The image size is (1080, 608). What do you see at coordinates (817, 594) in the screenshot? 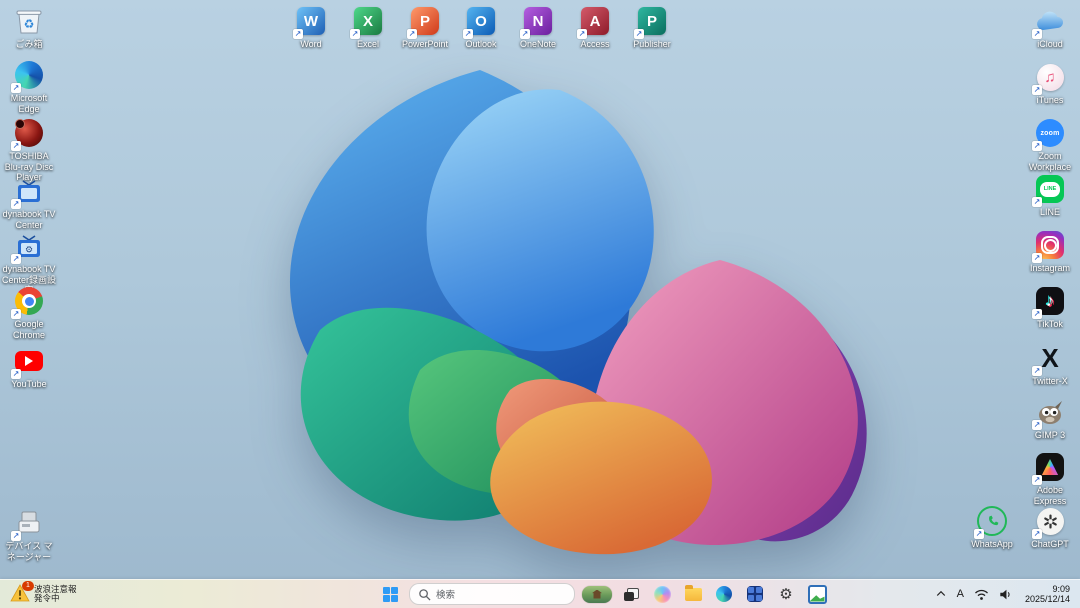
I see `photos-button` at bounding box center [817, 594].